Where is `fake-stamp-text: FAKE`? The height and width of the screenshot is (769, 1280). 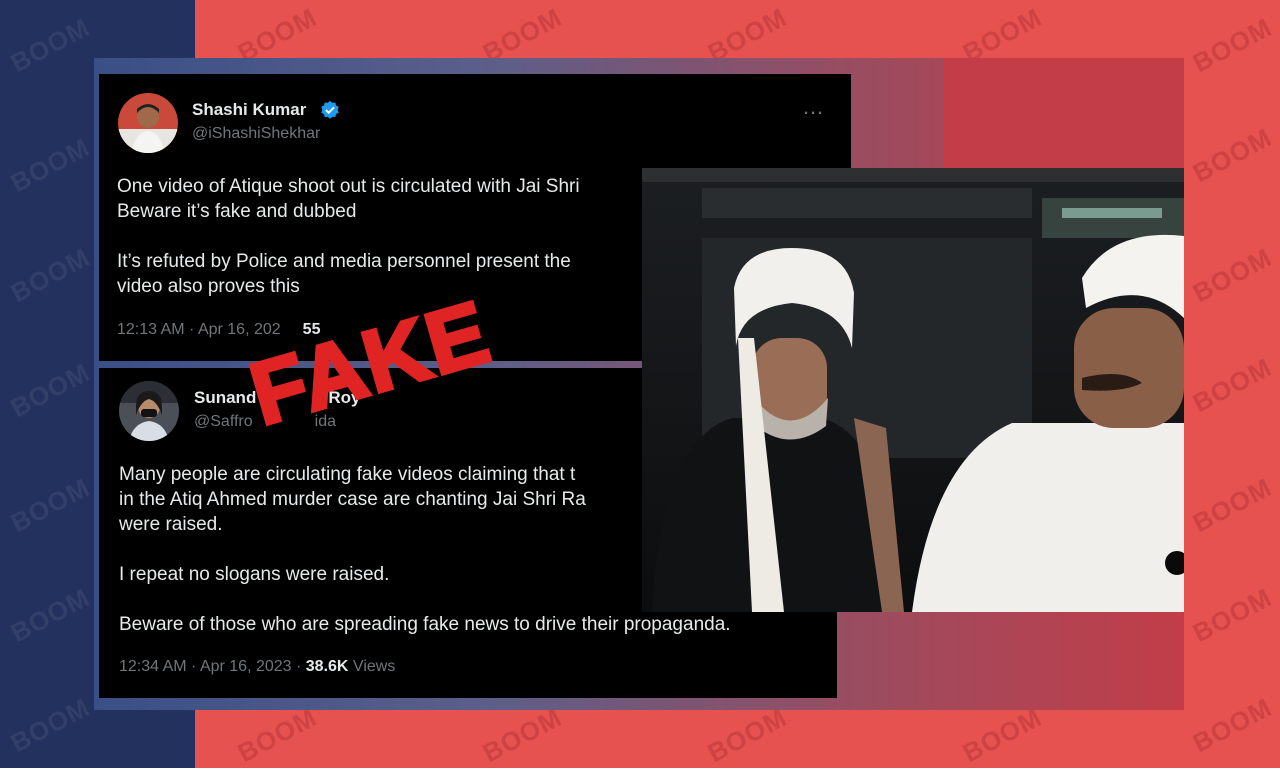
fake-stamp-text: FAKE is located at coordinates (370, 364).